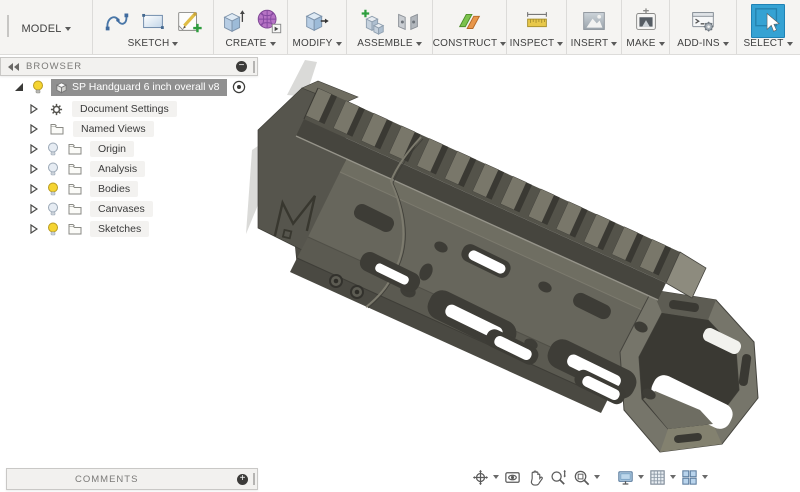  Describe the element at coordinates (76, 209) in the screenshot. I see `tree-row-canvases: Canvases` at that location.